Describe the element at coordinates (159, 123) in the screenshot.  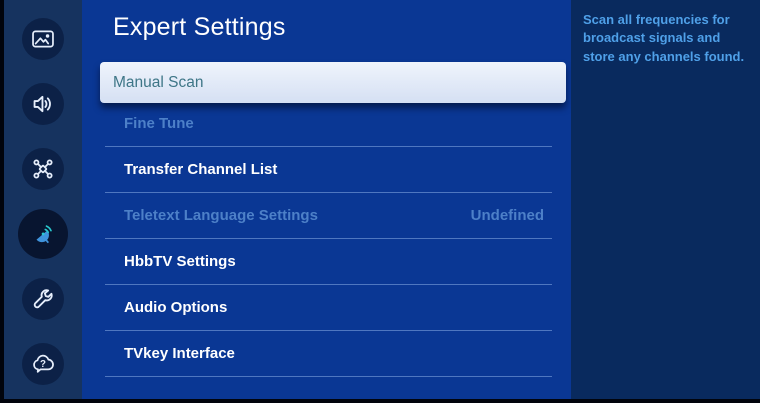
I see `menu-item-label: Fine Tune` at that location.